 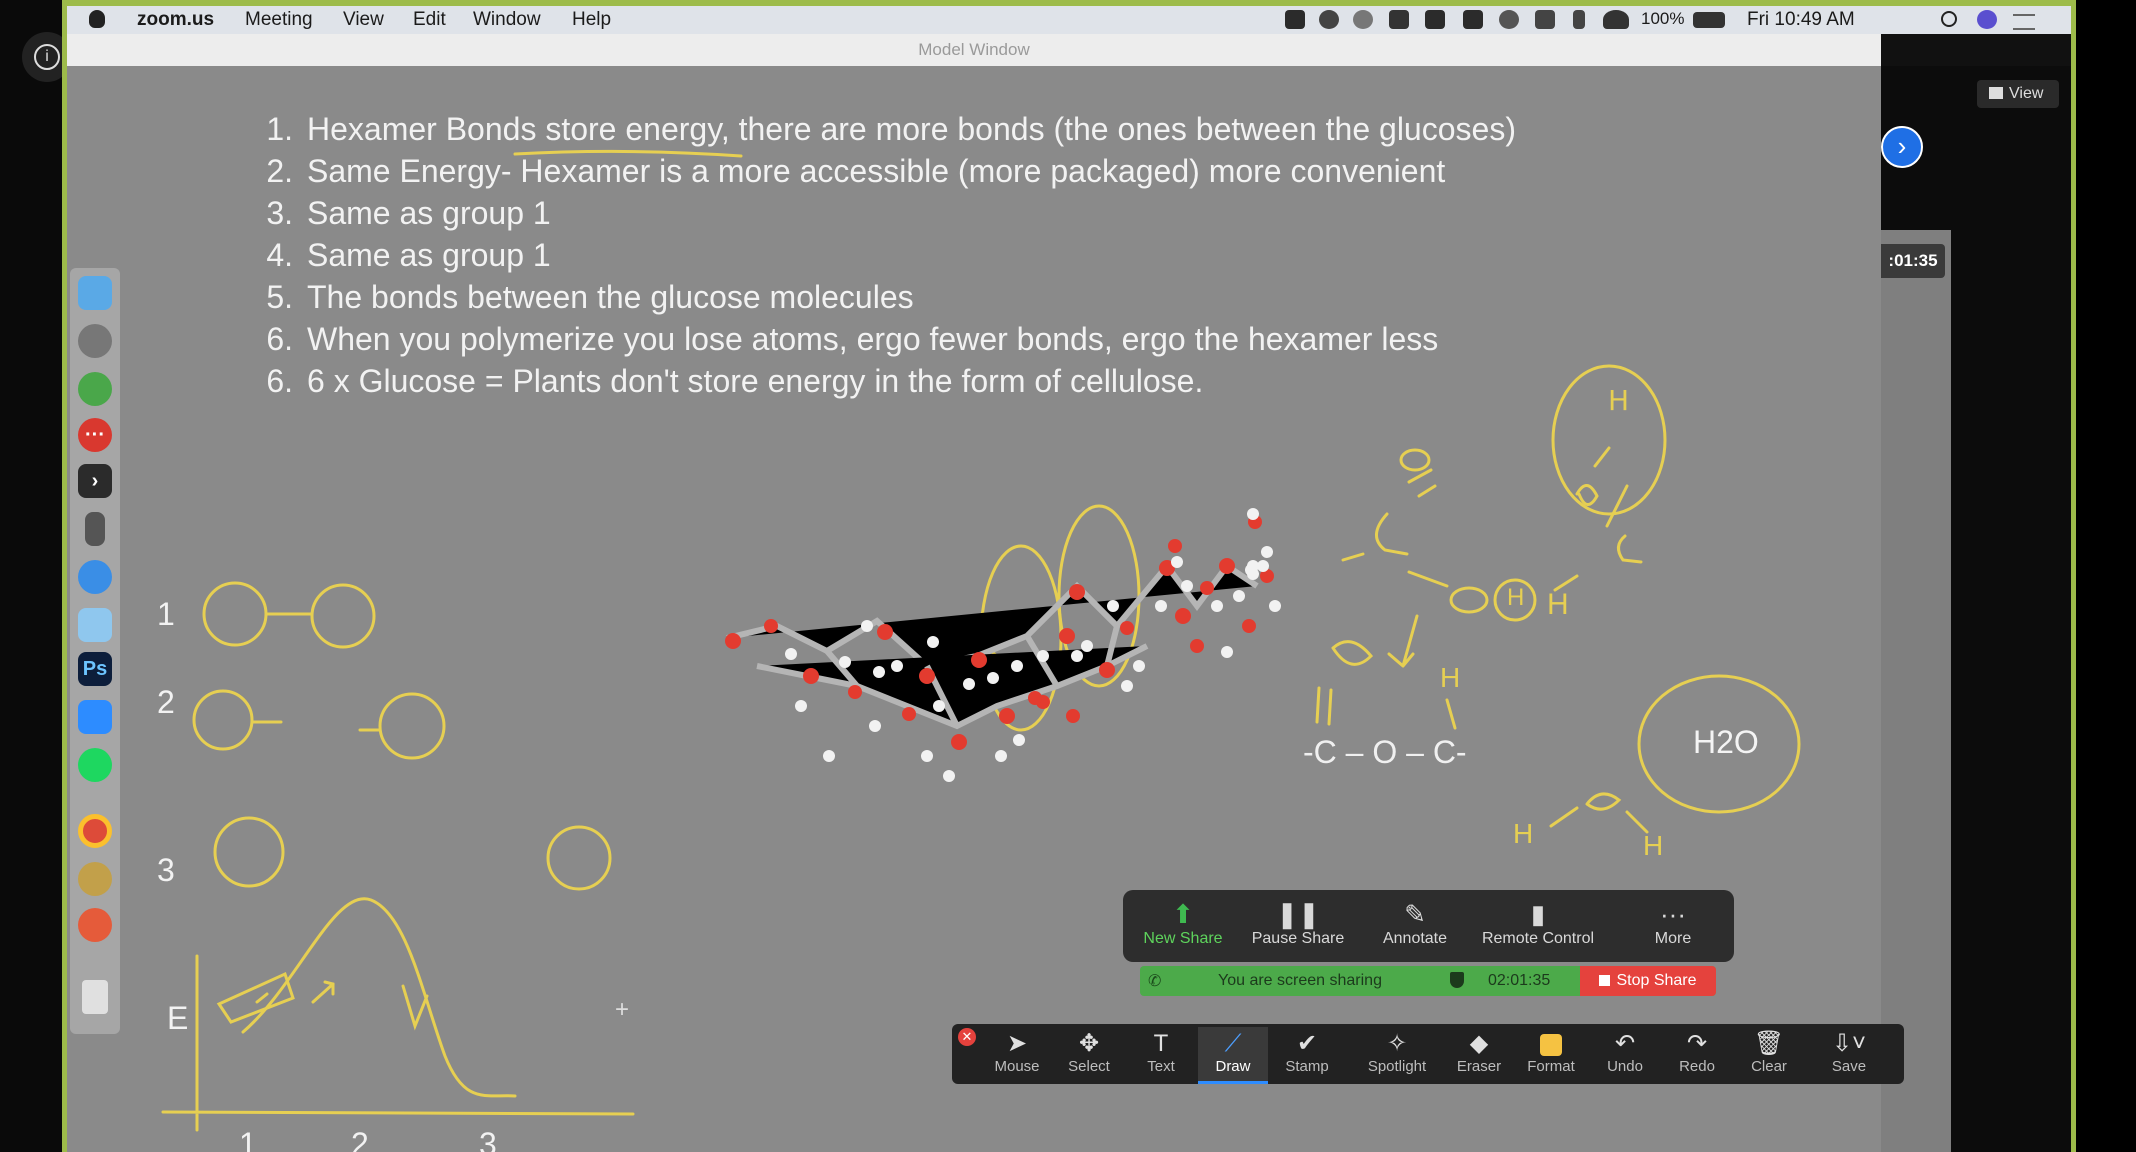 I want to click on text-icon: T, so click(x=1161, y=1043).